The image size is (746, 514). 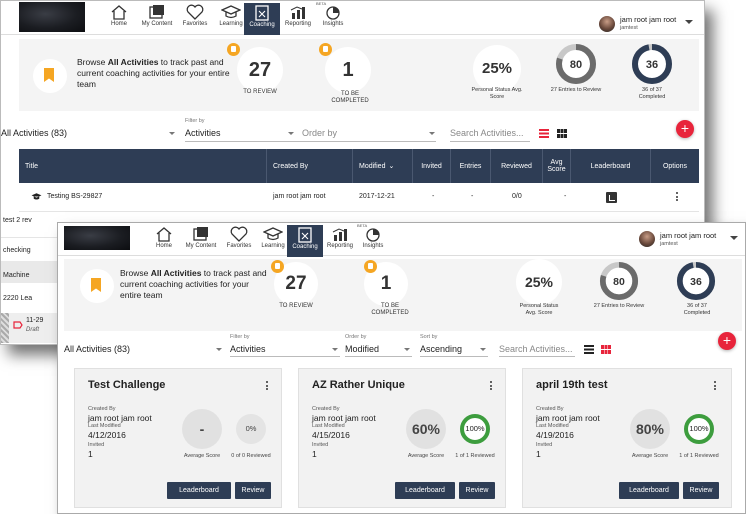 I want to click on options-kebab-icon, so click(x=677, y=197).